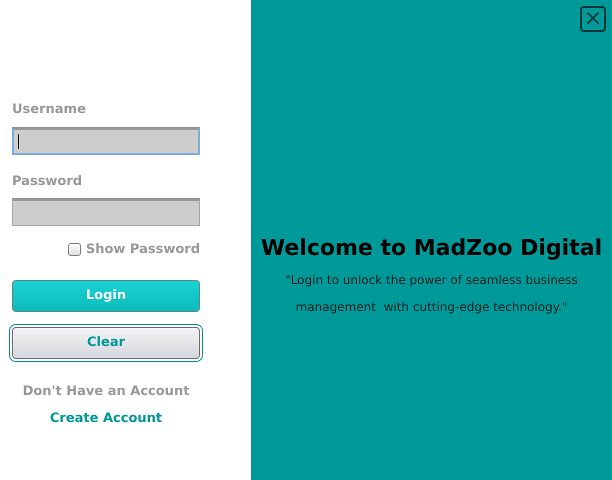 The width and height of the screenshot is (612, 480). What do you see at coordinates (432, 307) in the screenshot?
I see `tagline-text: management with cutting-edge technology."` at bounding box center [432, 307].